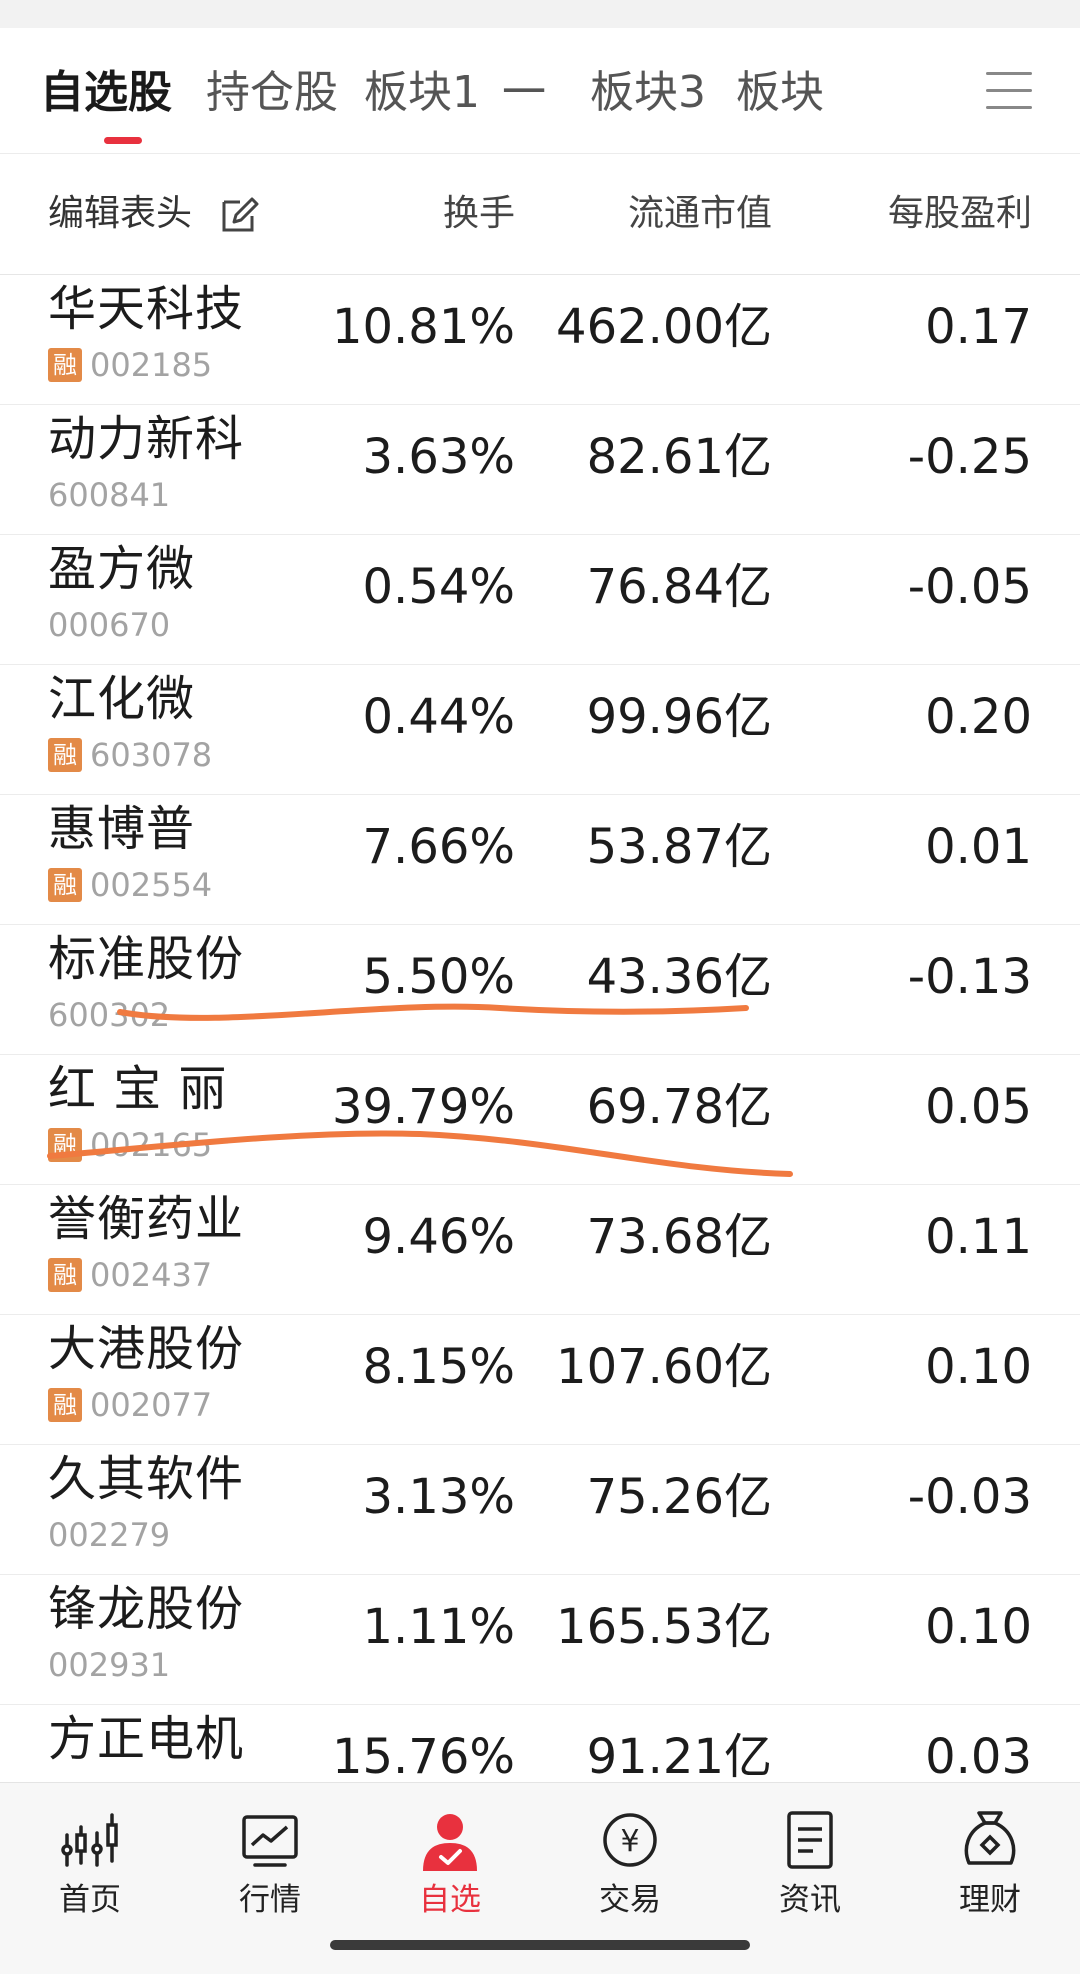  I want to click on turnover-value: 39.79%, so click(423, 1107).